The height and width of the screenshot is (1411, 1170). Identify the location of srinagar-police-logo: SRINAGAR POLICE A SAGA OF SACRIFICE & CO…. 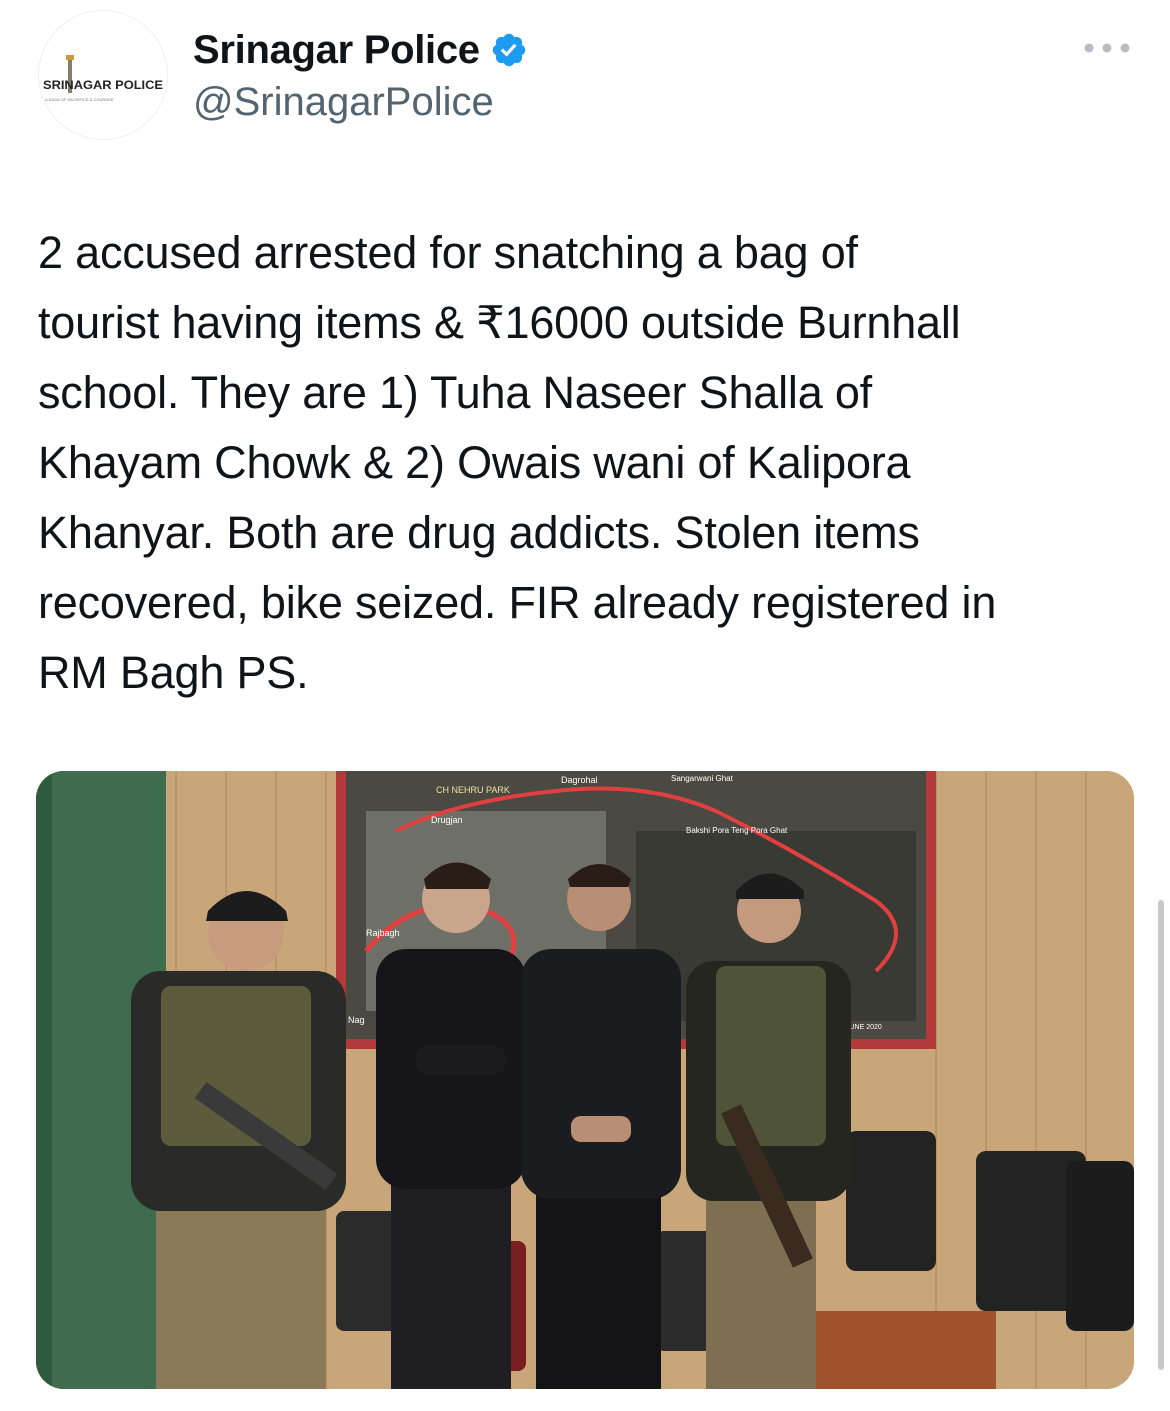
(103, 75).